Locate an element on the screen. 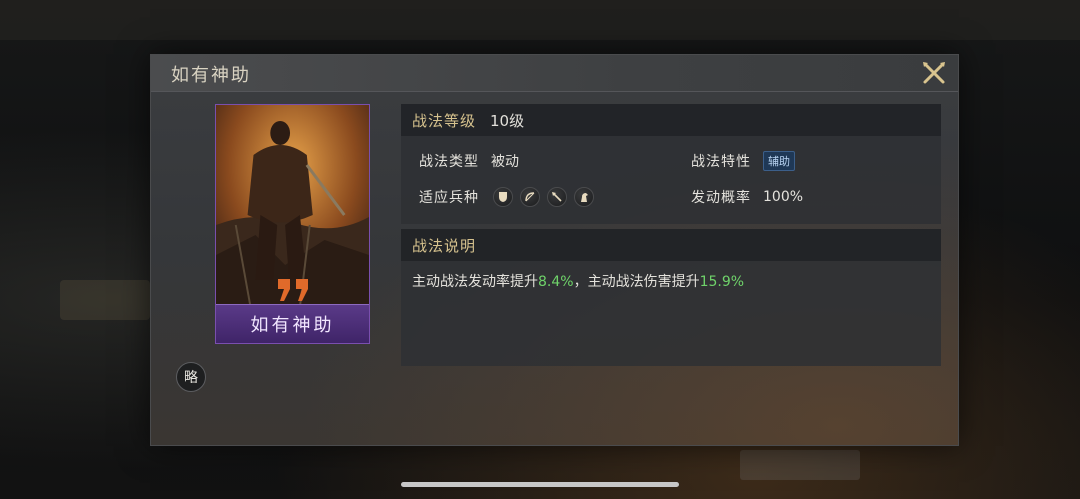 This screenshot has height=499, width=1080. spear-icon is located at coordinates (557, 197).